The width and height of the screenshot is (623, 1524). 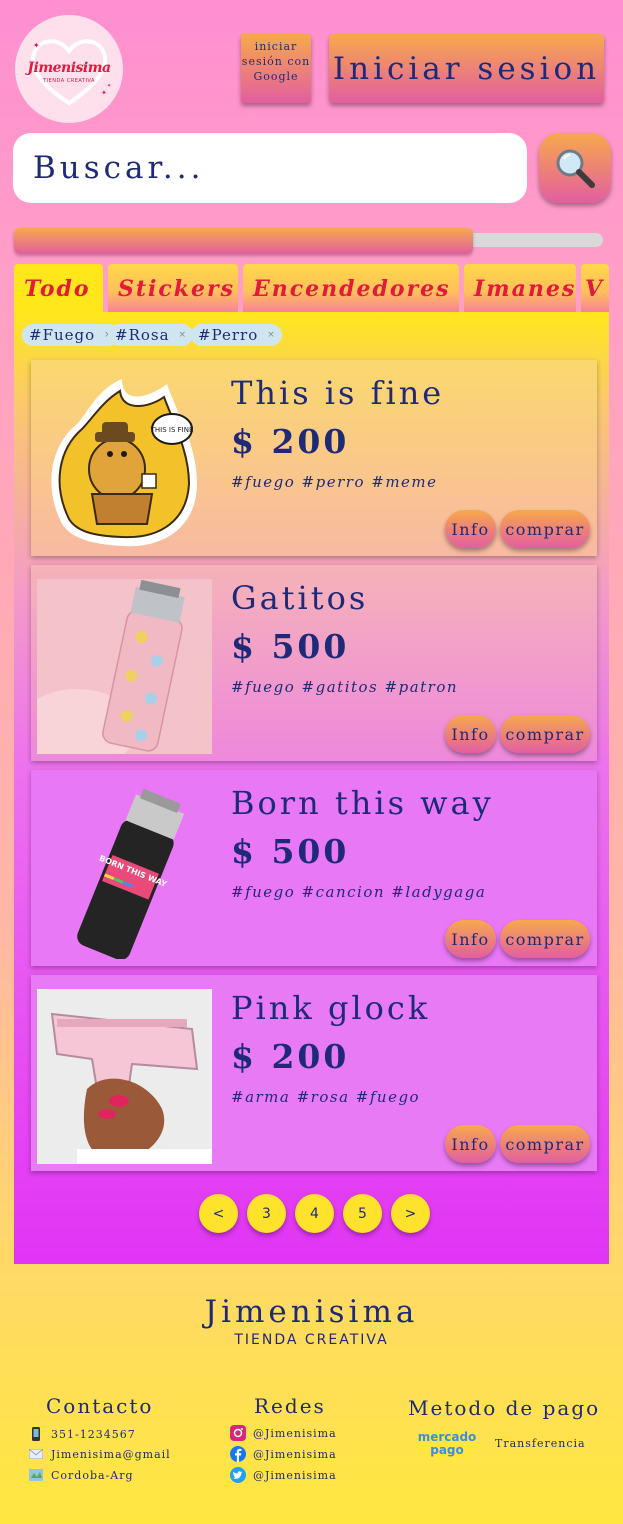 I want to click on product-tags: #fuego #gatitos #patron, so click(x=345, y=687).